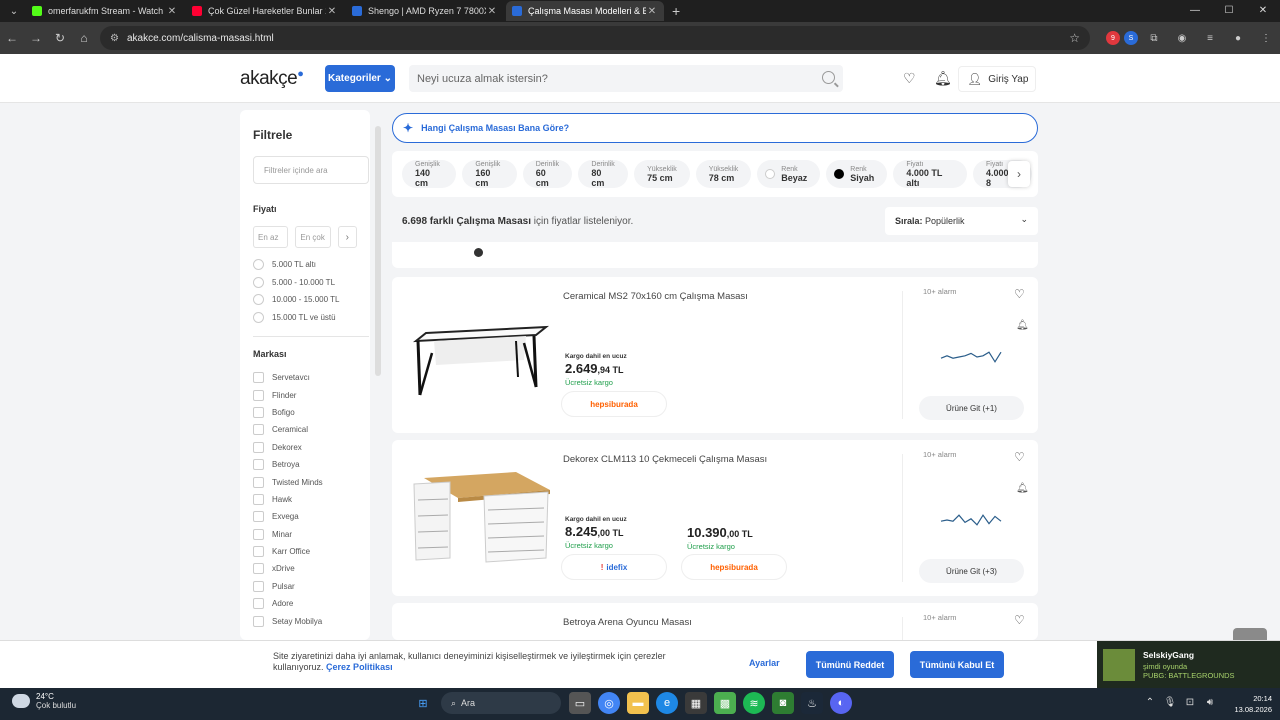 This screenshot has height=720, width=1280. Describe the element at coordinates (378, 251) in the screenshot. I see `sidebar-scrollbar` at that location.